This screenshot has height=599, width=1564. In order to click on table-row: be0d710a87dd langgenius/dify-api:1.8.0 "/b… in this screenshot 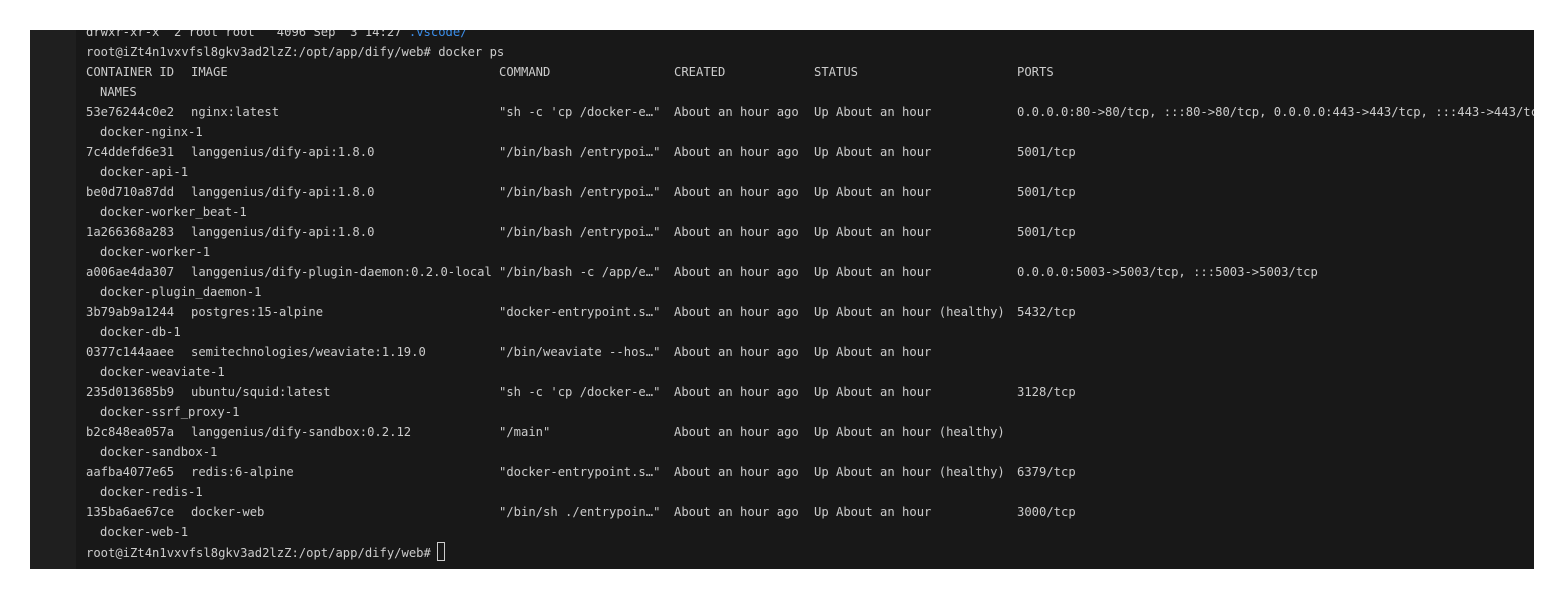, I will do `click(810, 192)`.